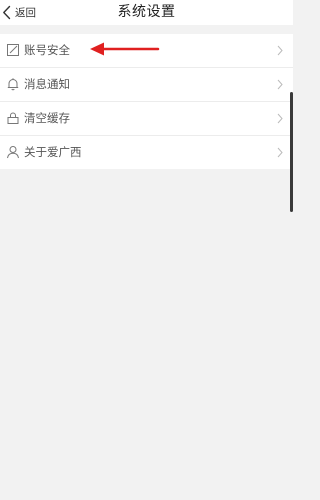 The image size is (320, 500). What do you see at coordinates (146, 119) in the screenshot?
I see `settings-item-clear-cache: 清空缓存` at bounding box center [146, 119].